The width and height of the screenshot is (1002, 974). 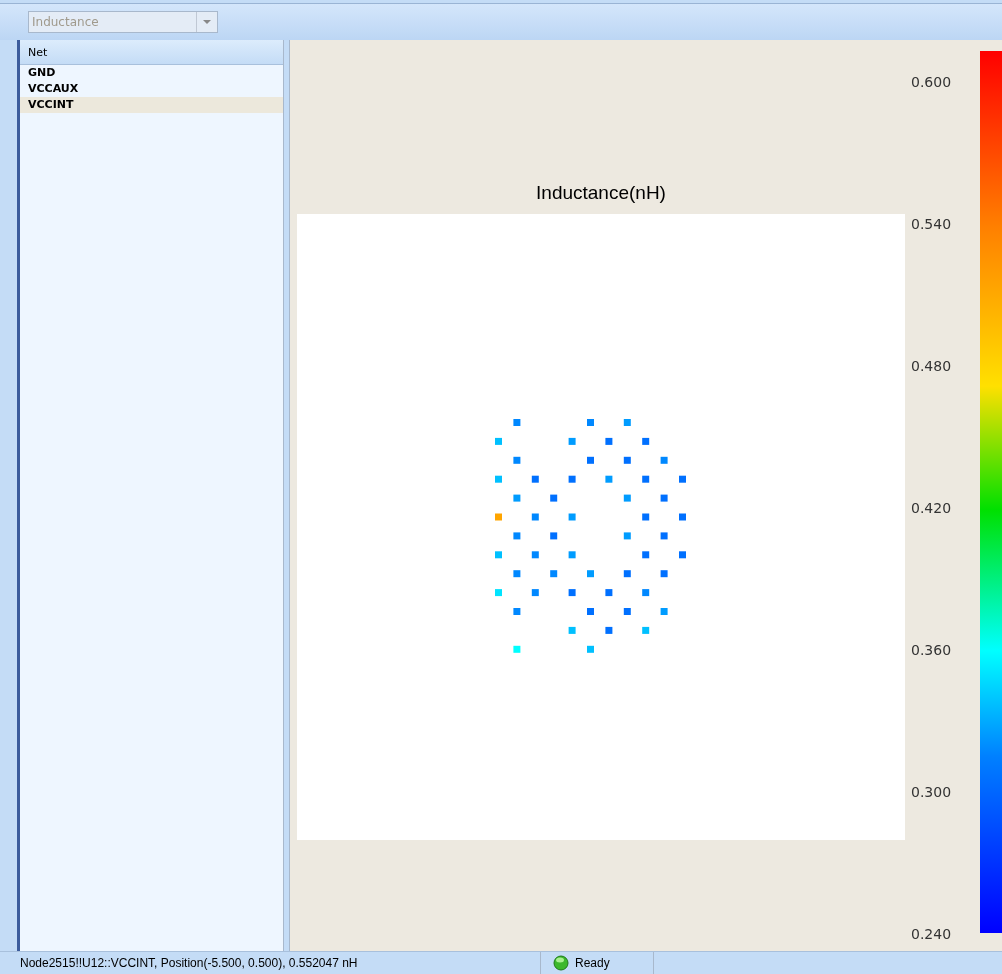 I want to click on status-text: Ready, so click(x=592, y=963).